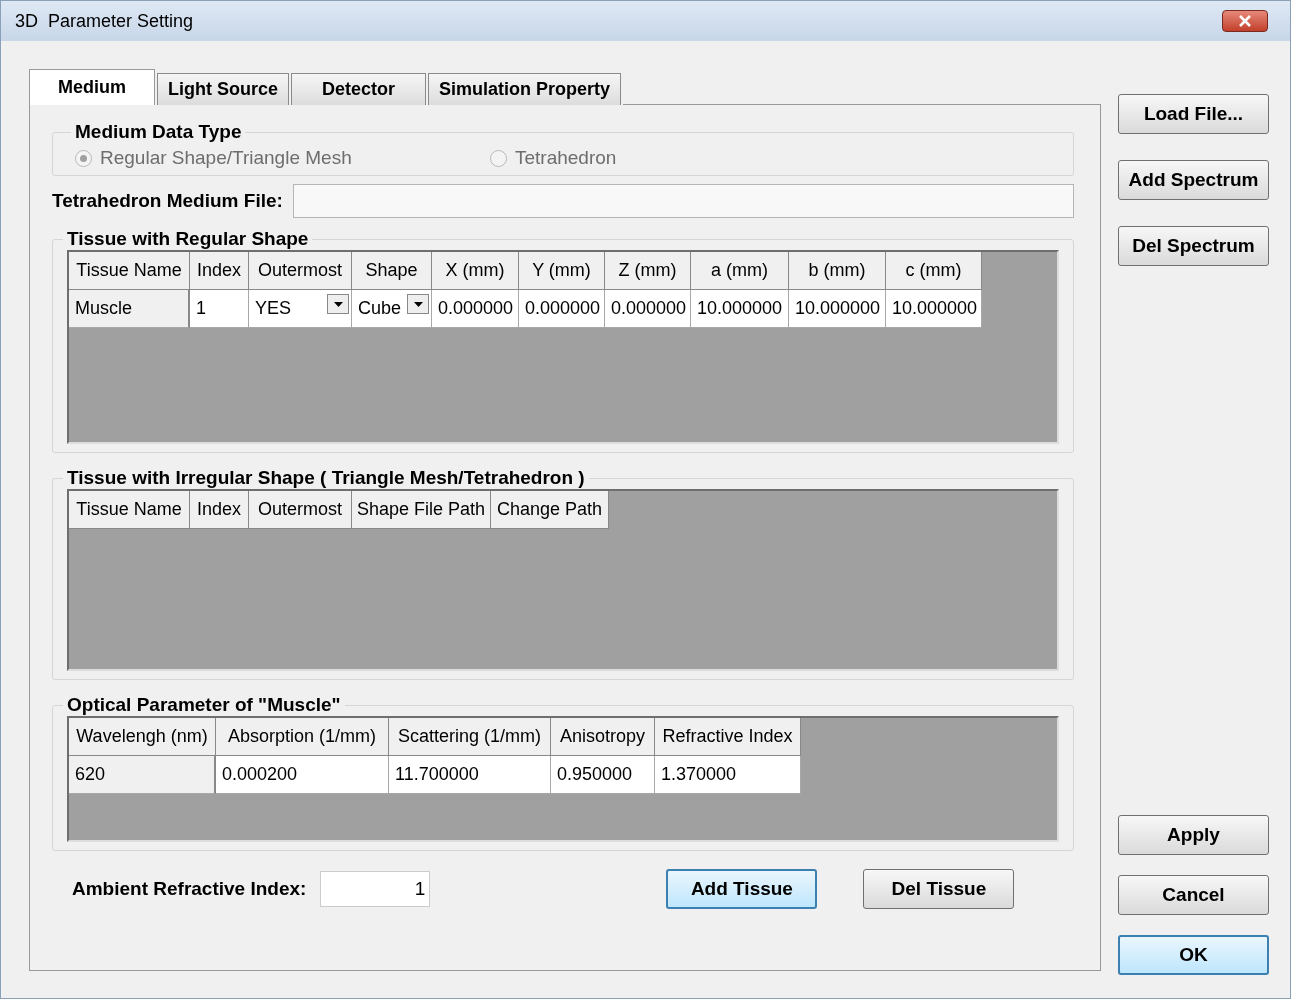 The height and width of the screenshot is (999, 1291). What do you see at coordinates (1193, 835) in the screenshot?
I see `side-button: Apply` at bounding box center [1193, 835].